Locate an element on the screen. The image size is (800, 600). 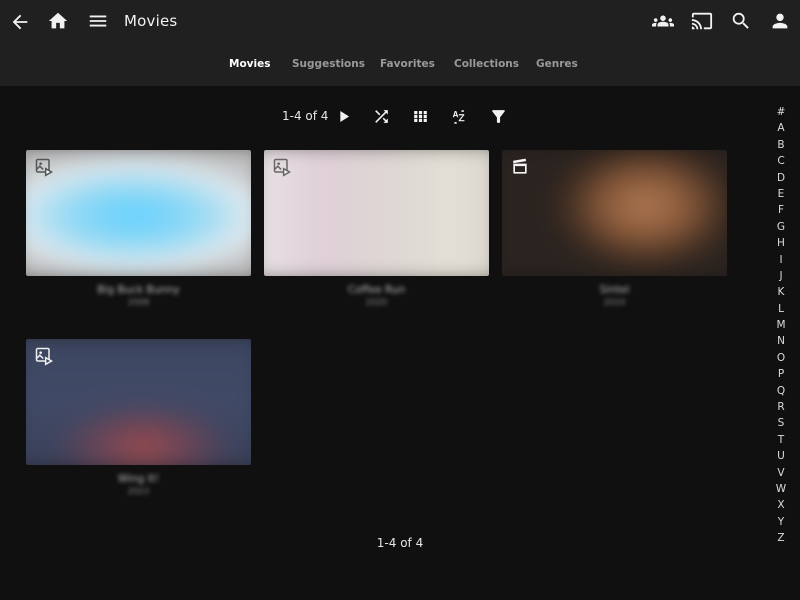
alphabet-letter: W is located at coordinates (781, 489).